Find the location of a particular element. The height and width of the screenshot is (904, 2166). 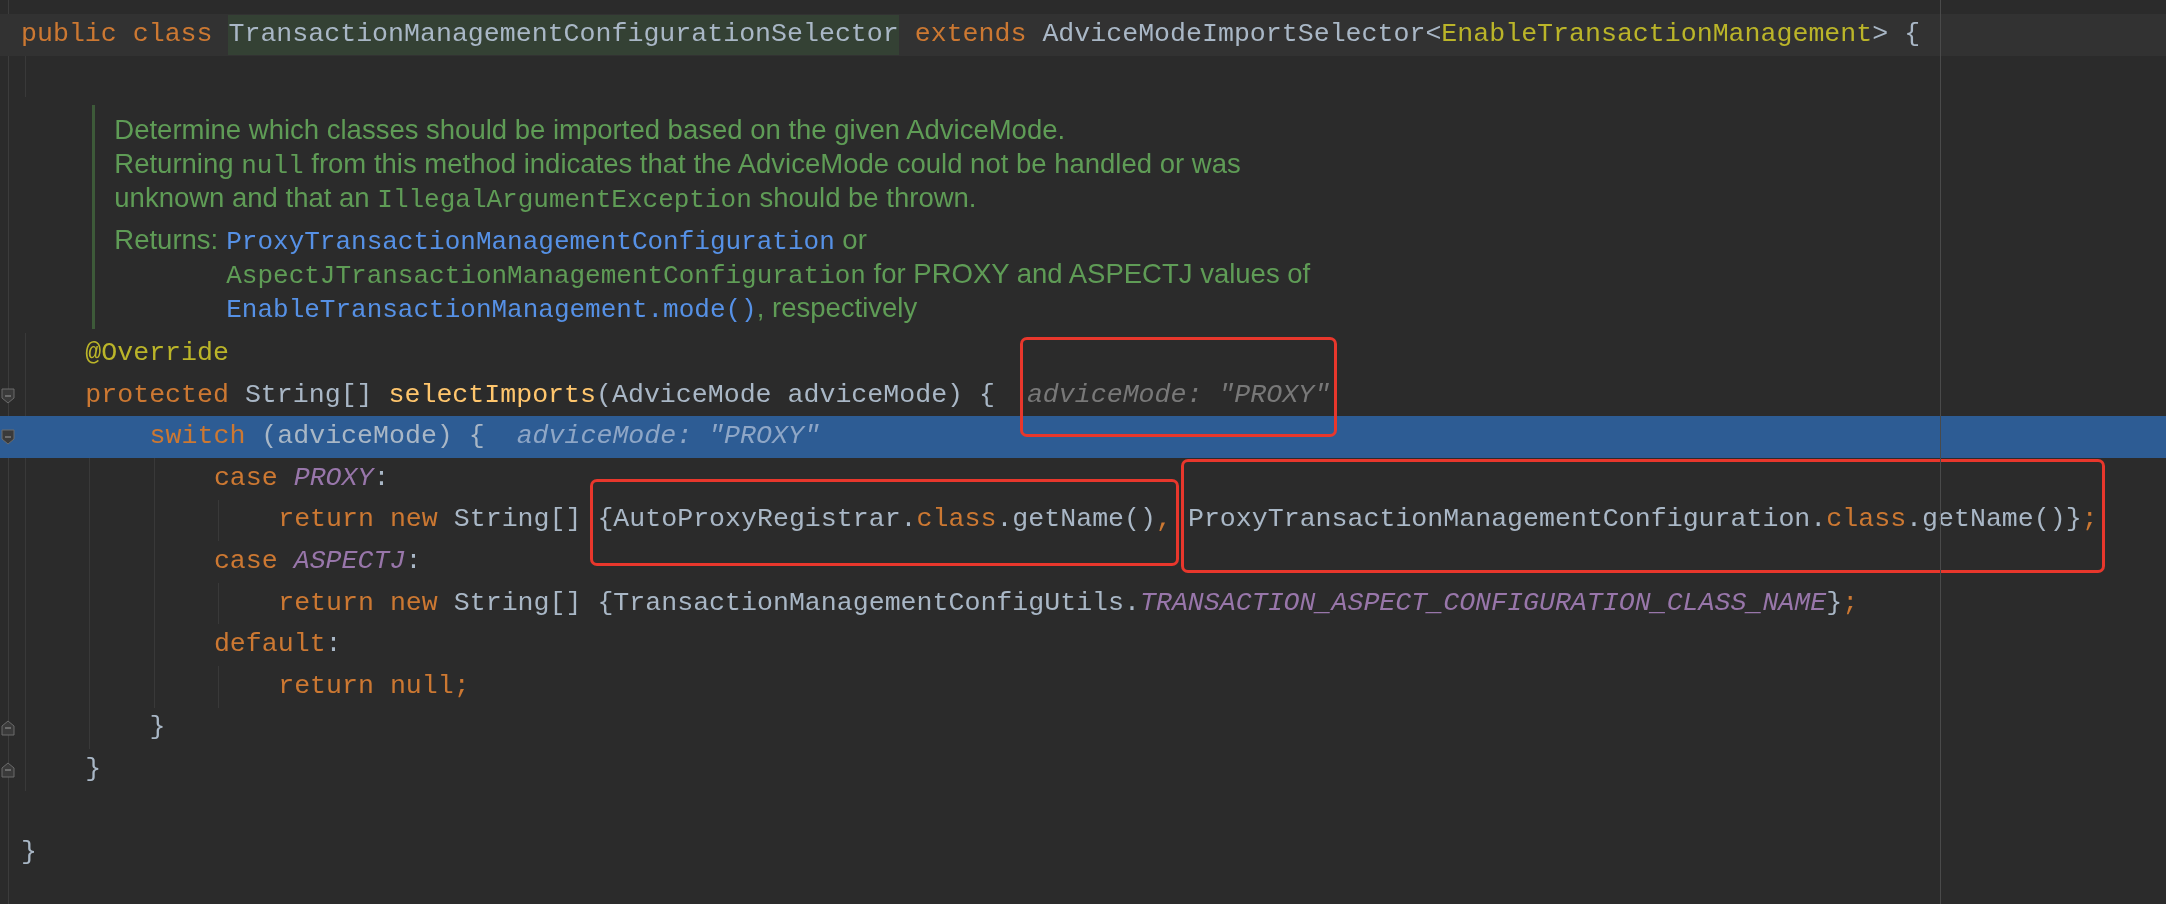

doc-text: Returning null from this method indicates that the AdviceMode could not be handled or was is located at coordinates (678, 164).